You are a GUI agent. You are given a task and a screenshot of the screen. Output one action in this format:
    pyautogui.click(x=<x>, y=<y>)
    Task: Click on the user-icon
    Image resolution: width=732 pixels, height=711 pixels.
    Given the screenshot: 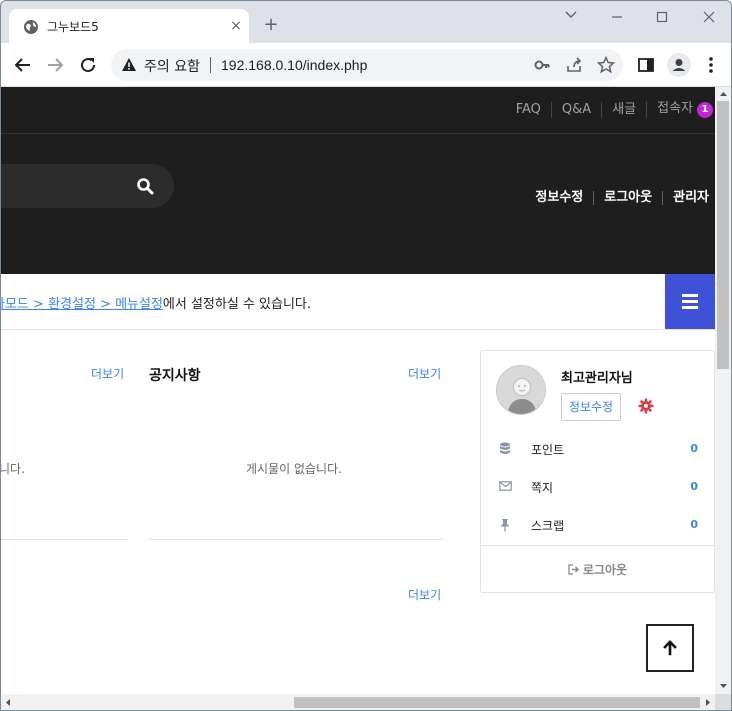 What is the action you would take?
    pyautogui.click(x=679, y=65)
    